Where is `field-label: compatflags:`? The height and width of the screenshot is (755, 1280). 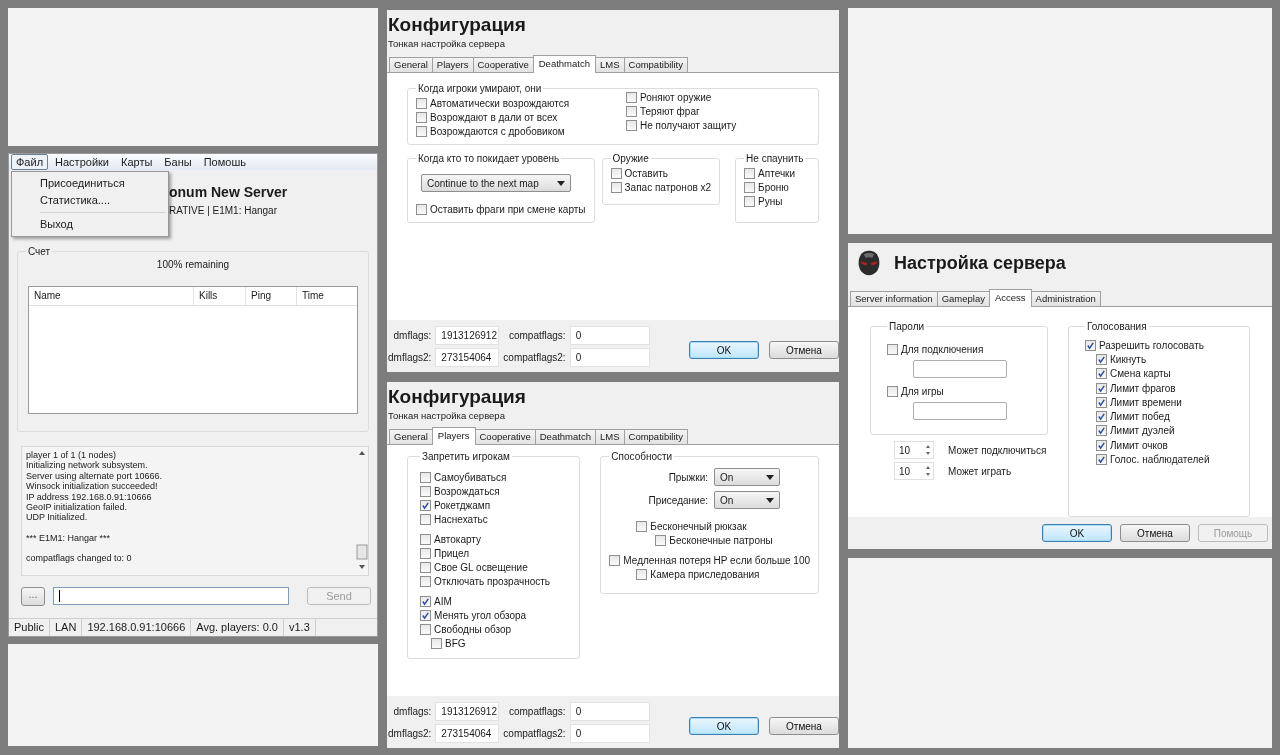
field-label: compatflags: is located at coordinates (536, 711).